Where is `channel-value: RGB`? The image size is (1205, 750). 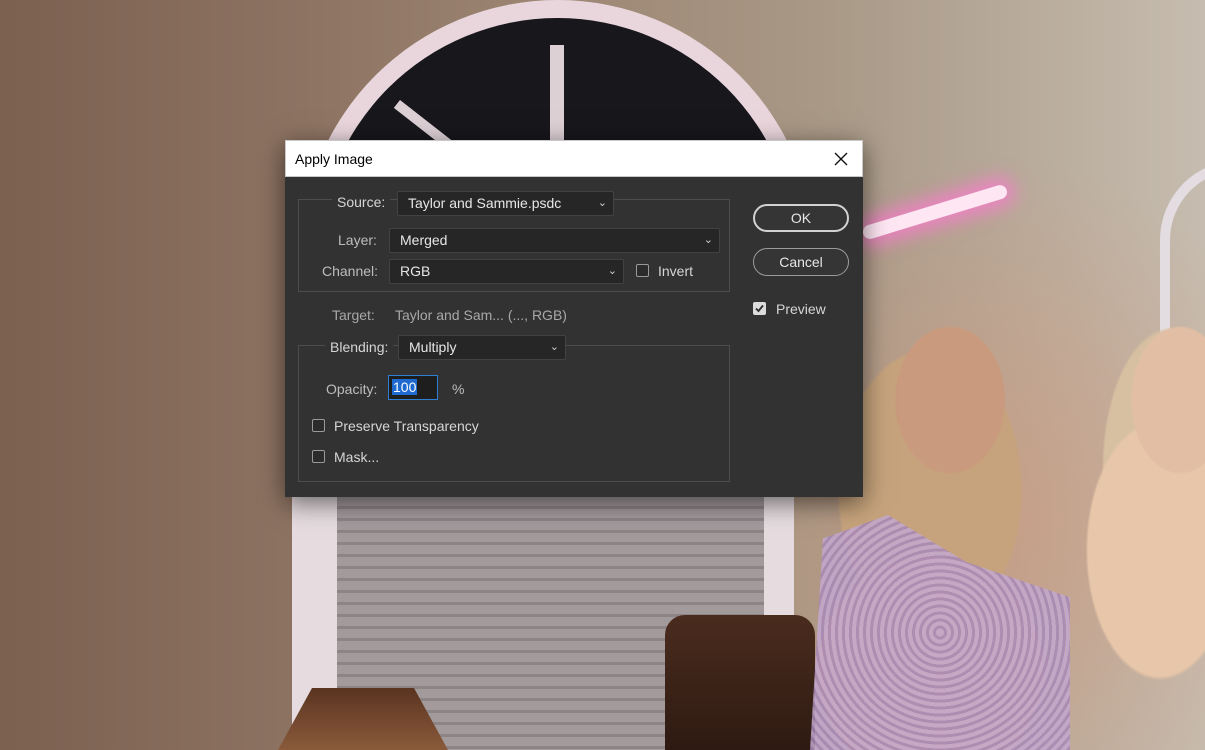
channel-value: RGB is located at coordinates (415, 271).